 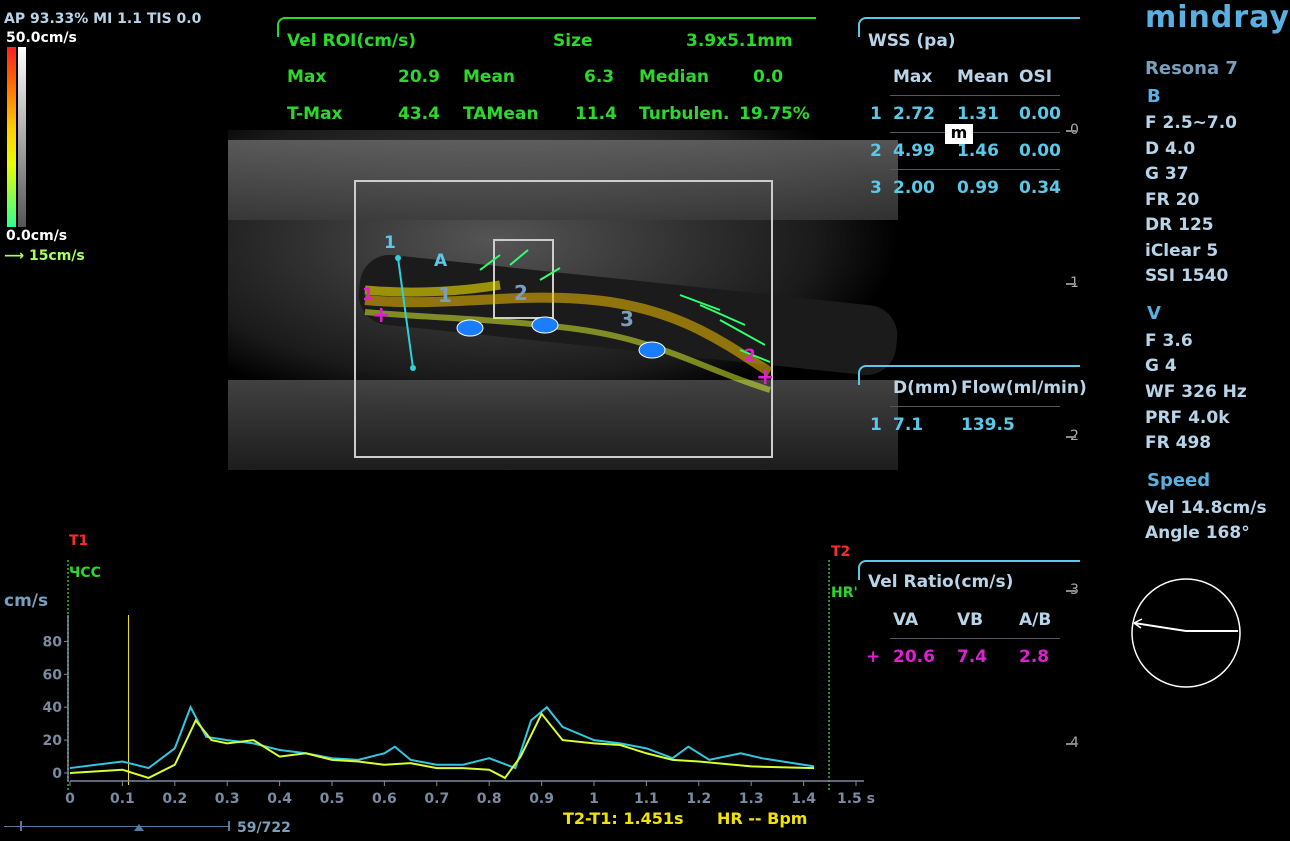 I want to click on cine-thumb, so click(x=139, y=827).